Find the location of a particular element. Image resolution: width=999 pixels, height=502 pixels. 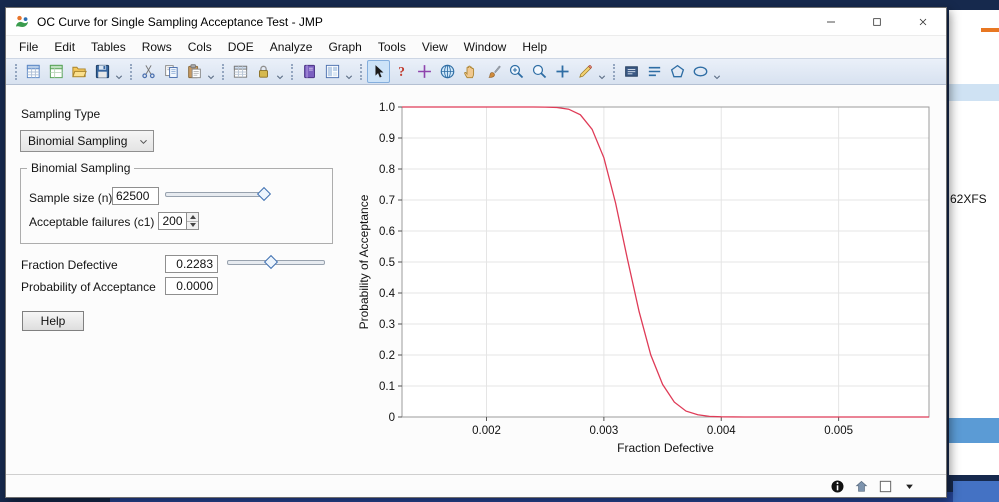

background-partial-text: 62XFS is located at coordinates (968, 199).